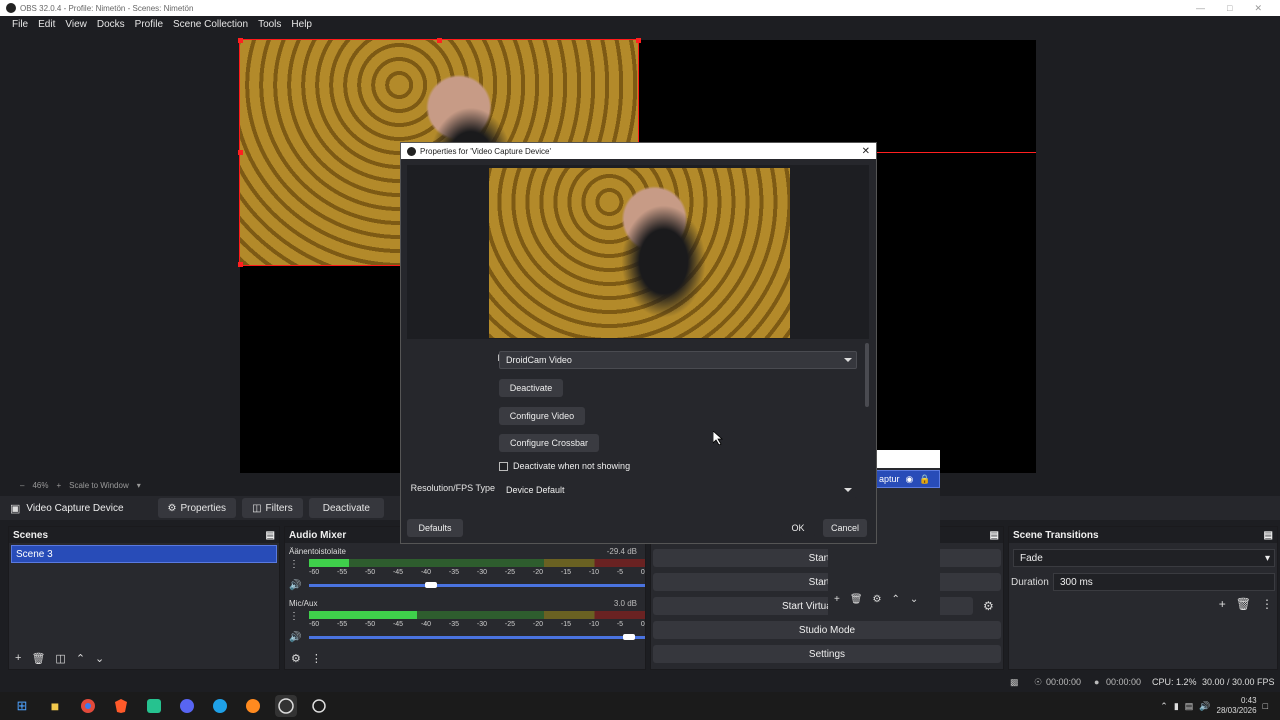 This screenshot has height=720, width=1280. I want to click on defaults-label: Defaults, so click(435, 528).